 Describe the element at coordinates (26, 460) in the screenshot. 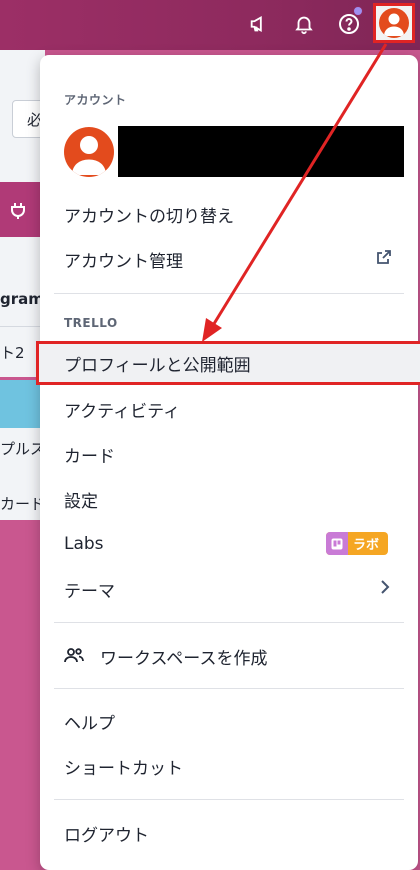

I see `board-background: 必 gram ト2 プルス カード` at that location.